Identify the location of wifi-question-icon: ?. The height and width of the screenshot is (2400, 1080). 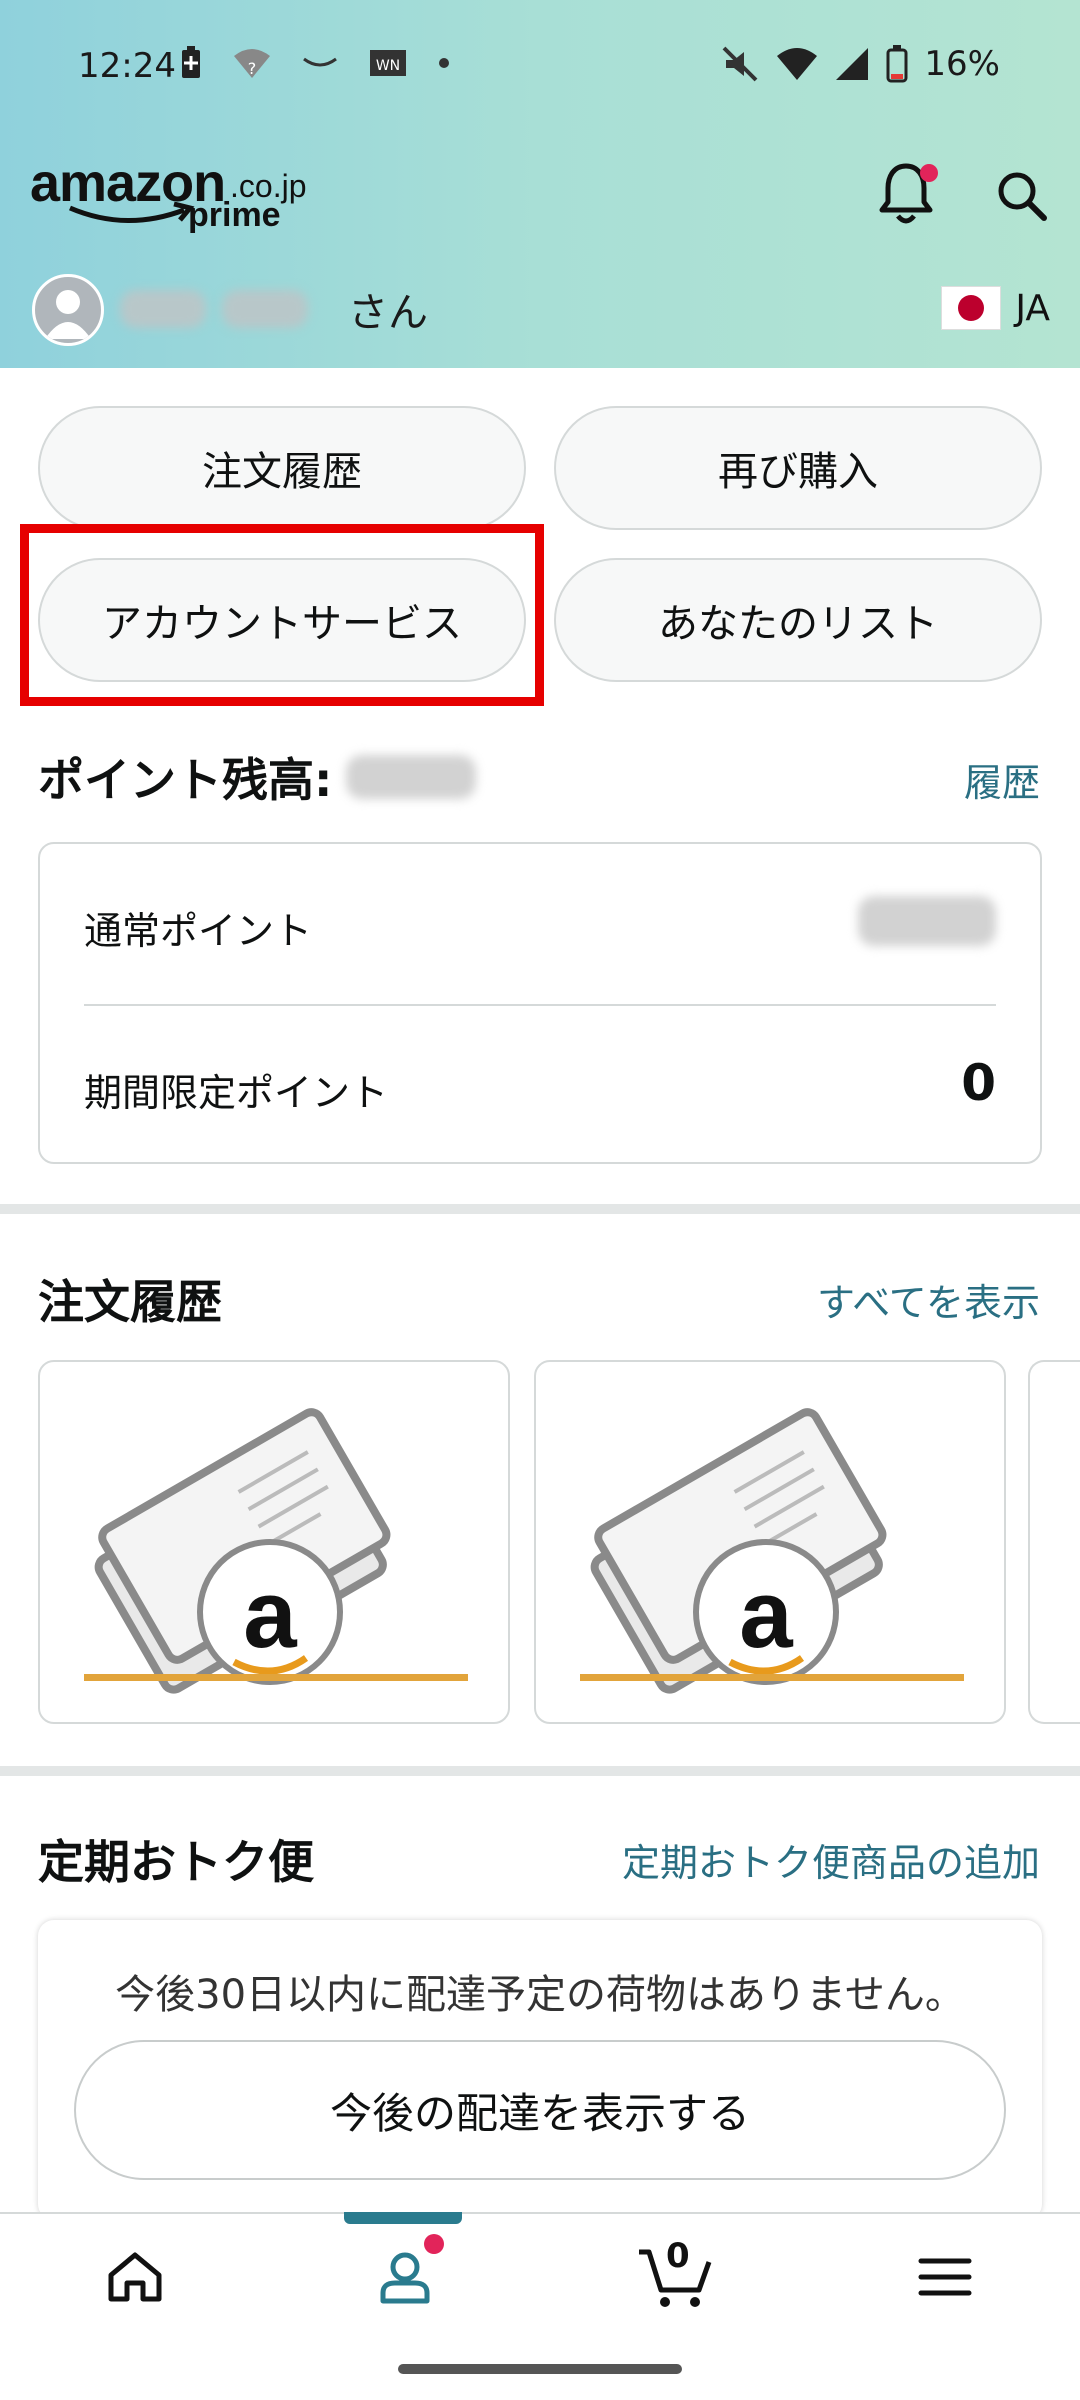
(252, 63).